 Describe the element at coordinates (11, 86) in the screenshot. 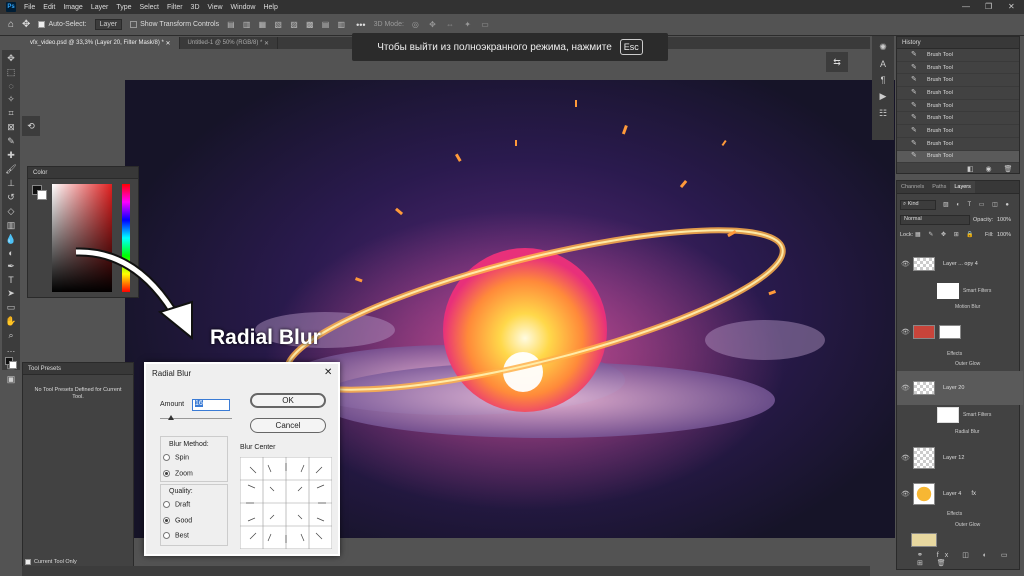

I see `lasso-icon: ◌` at that location.